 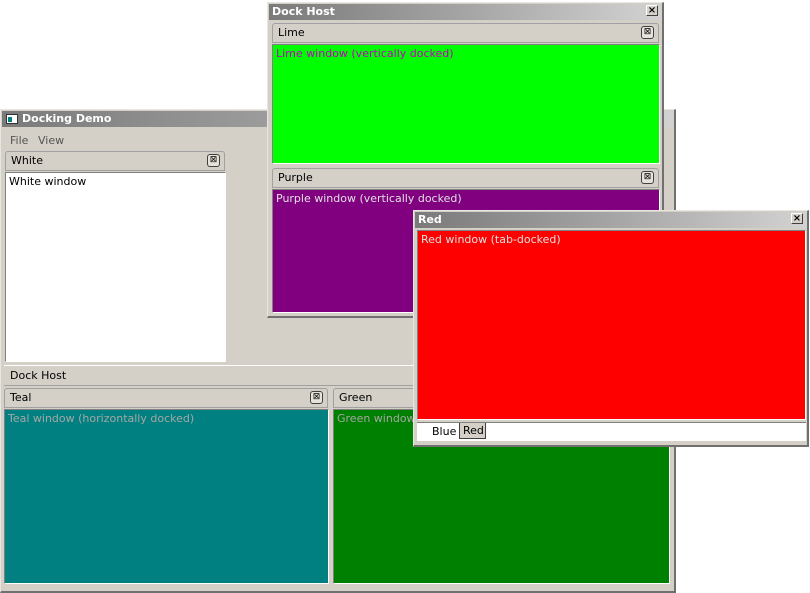 What do you see at coordinates (12, 119) in the screenshot?
I see `app-icon` at bounding box center [12, 119].